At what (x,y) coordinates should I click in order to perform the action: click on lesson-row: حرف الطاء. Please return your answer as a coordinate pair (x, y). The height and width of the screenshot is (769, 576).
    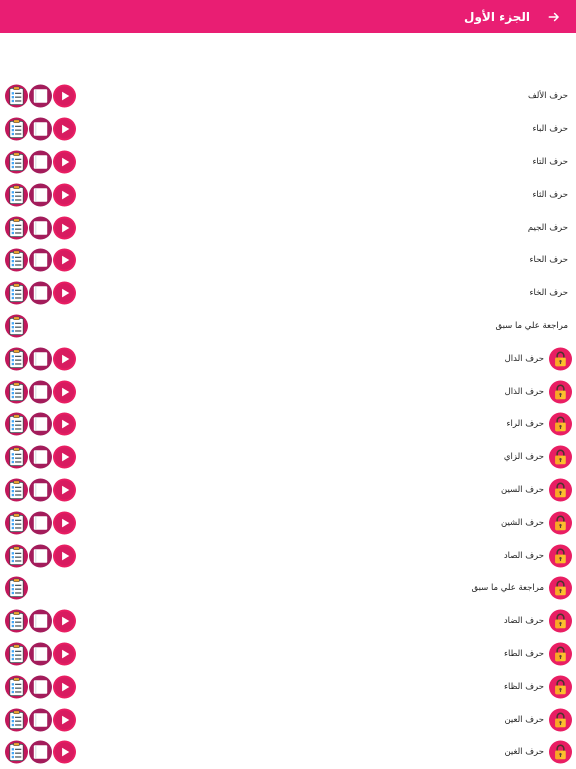
    Looking at the image, I should click on (288, 654).